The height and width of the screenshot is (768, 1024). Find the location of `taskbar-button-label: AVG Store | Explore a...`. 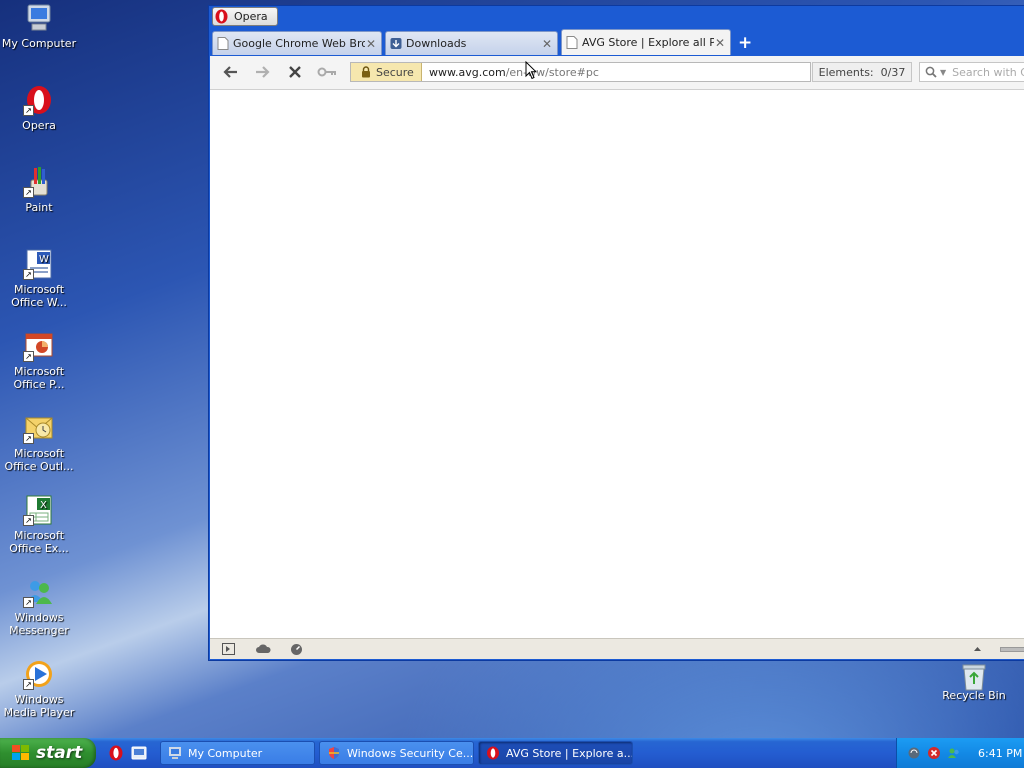

taskbar-button-label: AVG Store | Explore a... is located at coordinates (569, 753).